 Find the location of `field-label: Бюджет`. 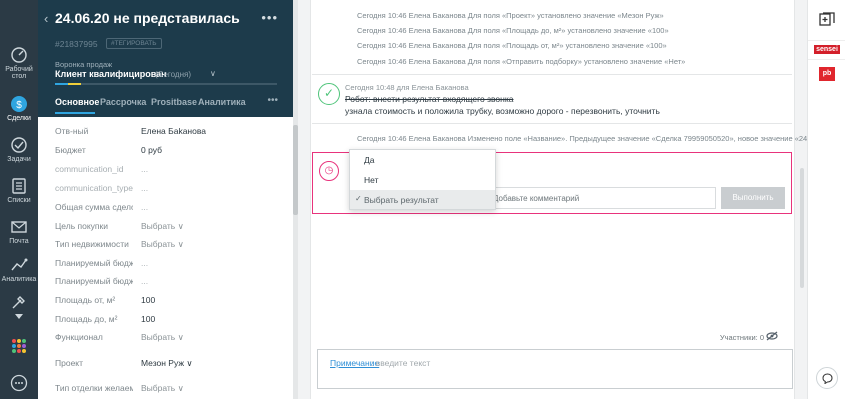

field-label: Бюджет is located at coordinates (70, 150).